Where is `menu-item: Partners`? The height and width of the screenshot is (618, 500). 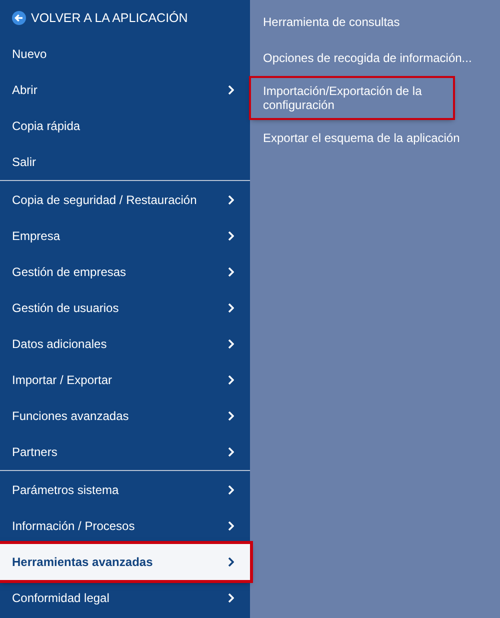 menu-item: Partners is located at coordinates (125, 452).